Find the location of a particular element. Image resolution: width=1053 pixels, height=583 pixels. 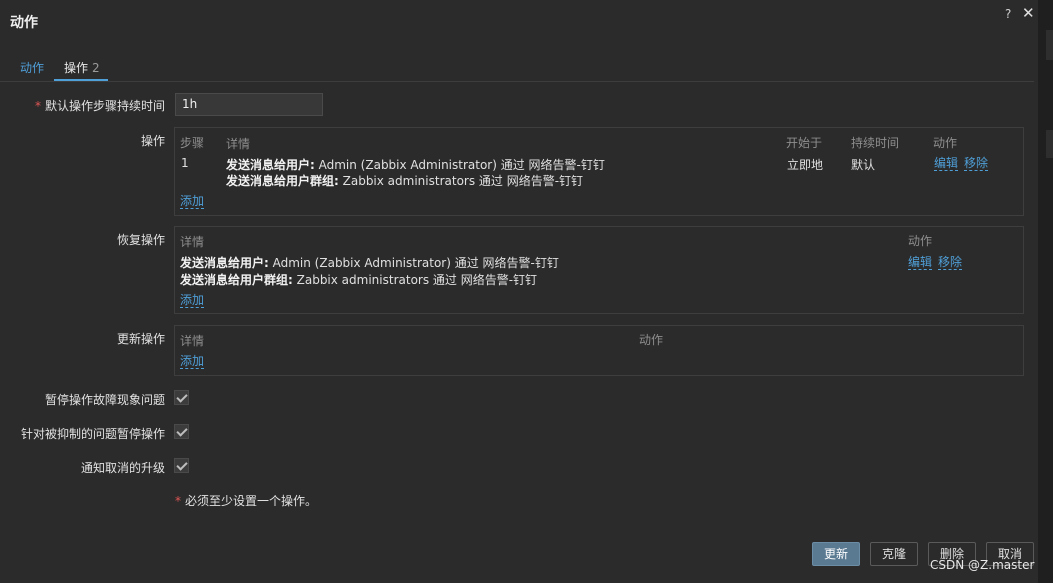

col-step: 步骤 is located at coordinates (192, 143).